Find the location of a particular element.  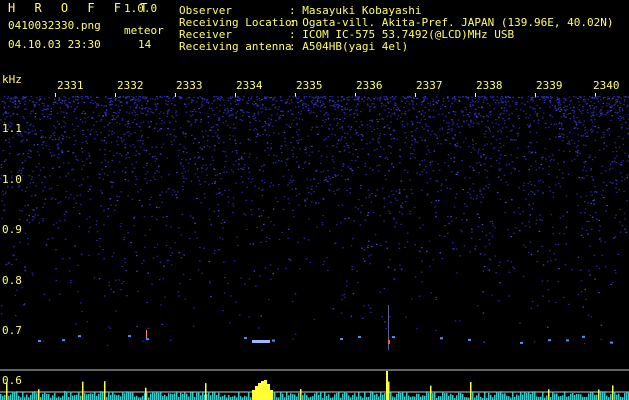

echo-mark is located at coordinates (441, 338).